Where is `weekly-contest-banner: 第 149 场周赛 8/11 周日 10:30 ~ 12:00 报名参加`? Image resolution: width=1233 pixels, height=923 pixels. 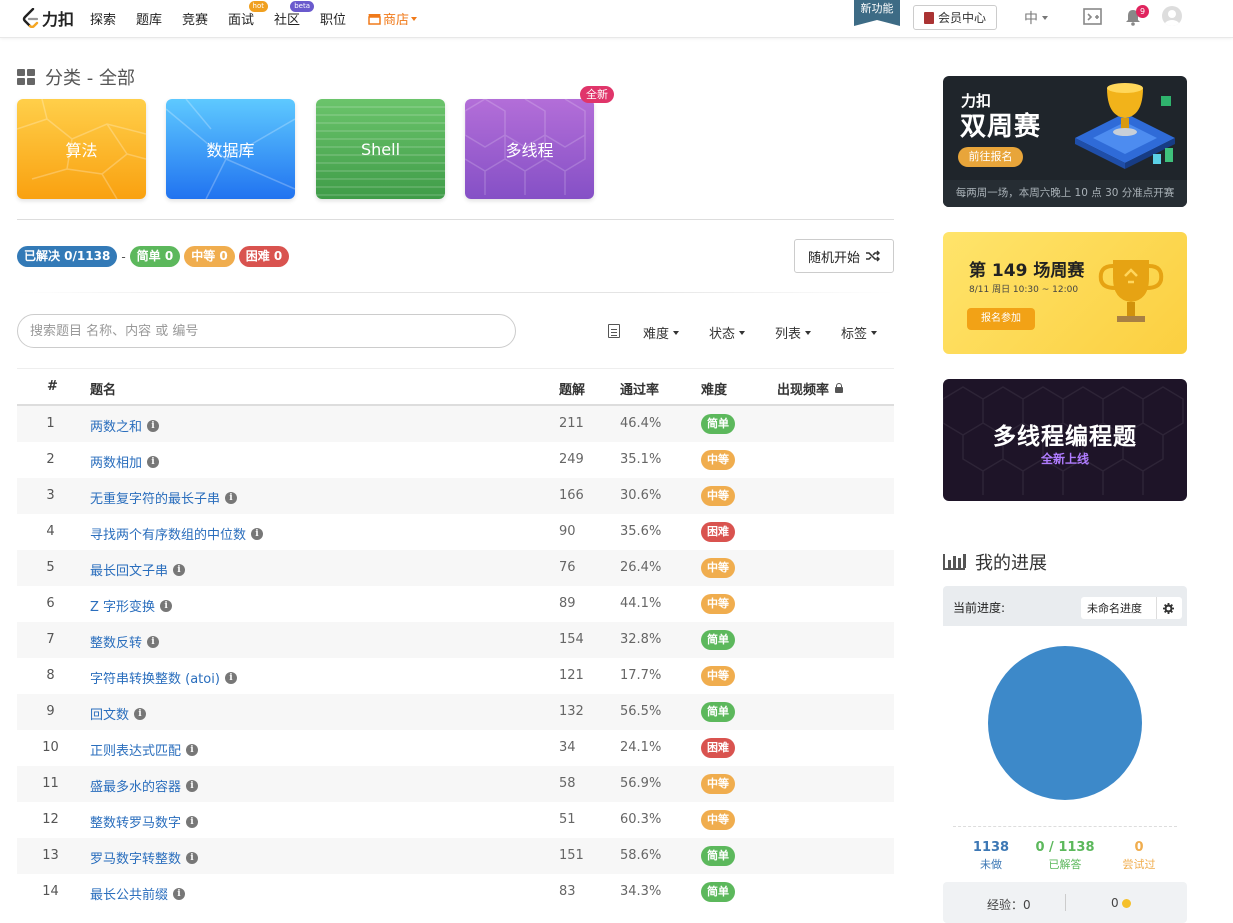
weekly-contest-banner: 第 149 场周赛 8/11 周日 10:30 ~ 12:00 报名参加 is located at coordinates (1065, 293).